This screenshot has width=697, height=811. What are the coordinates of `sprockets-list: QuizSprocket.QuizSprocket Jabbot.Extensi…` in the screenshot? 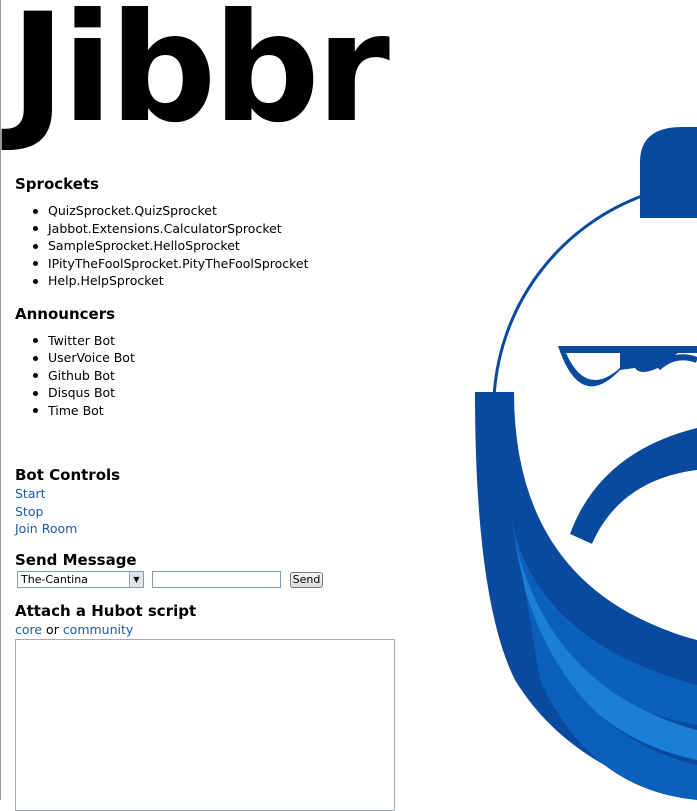 It's located at (235, 246).